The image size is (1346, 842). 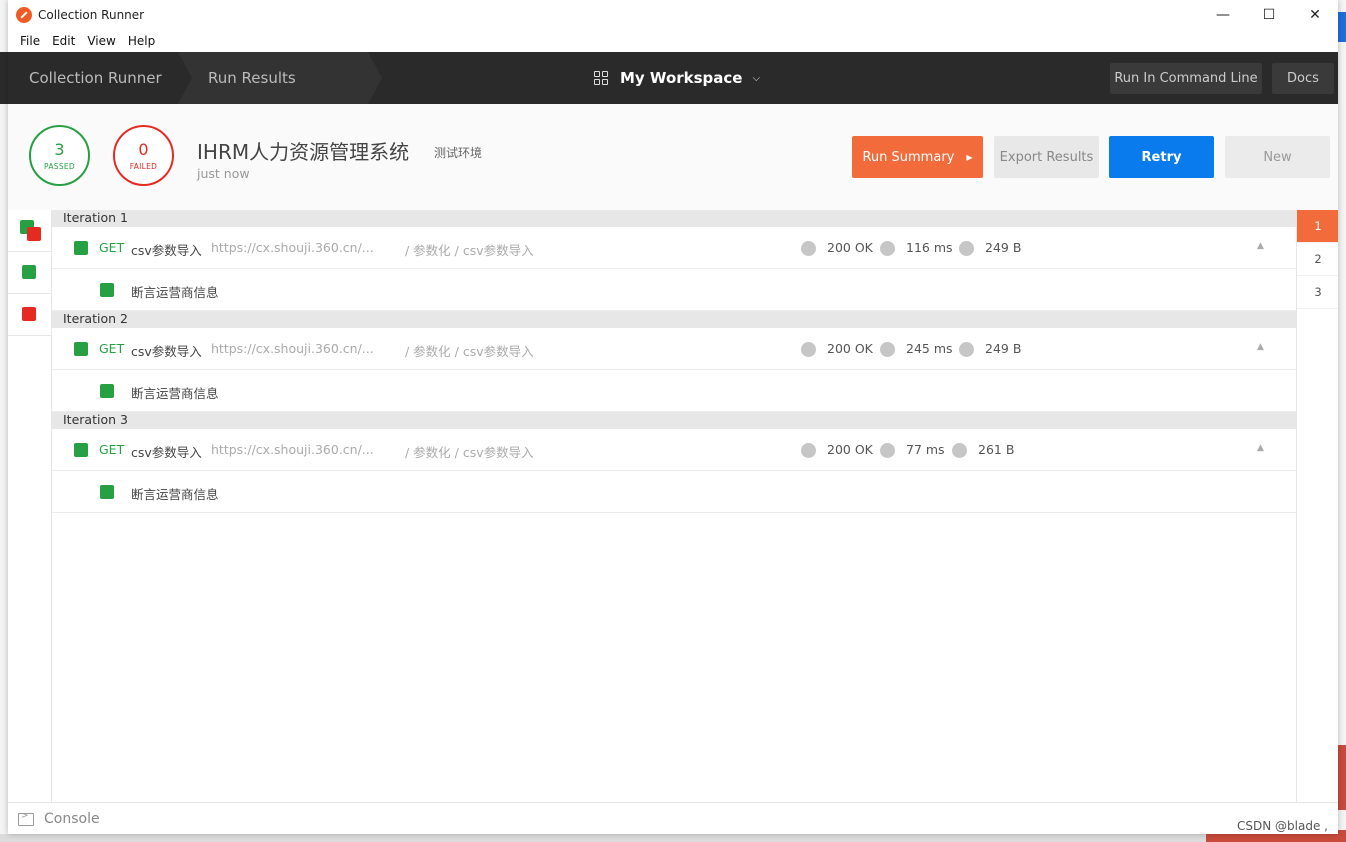 I want to click on watermark: CSDN @blade ,, so click(x=1282, y=826).